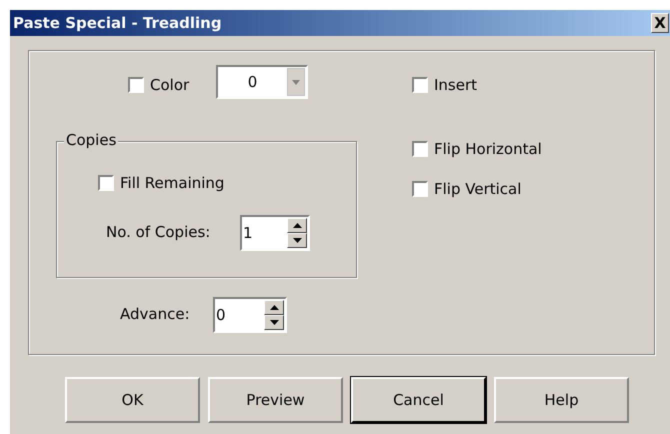  Describe the element at coordinates (252, 82) in the screenshot. I see `dropdown-value: 0` at that location.